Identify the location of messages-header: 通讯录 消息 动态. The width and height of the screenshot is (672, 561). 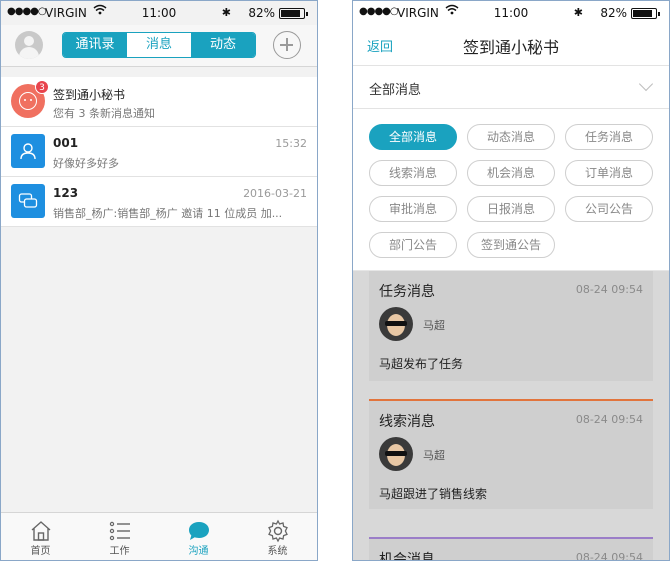
(159, 46).